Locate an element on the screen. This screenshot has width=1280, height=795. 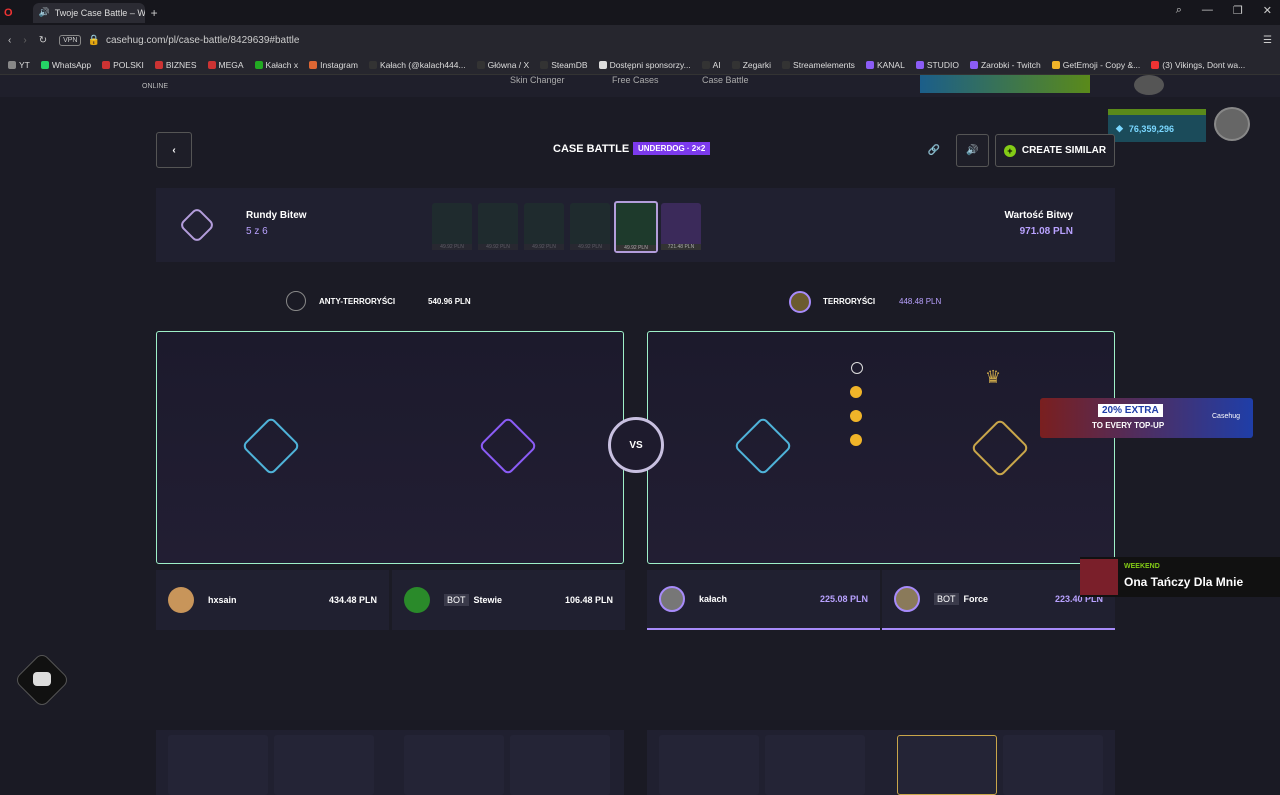
bookmark-label: POLSKI is located at coordinates (128, 64).